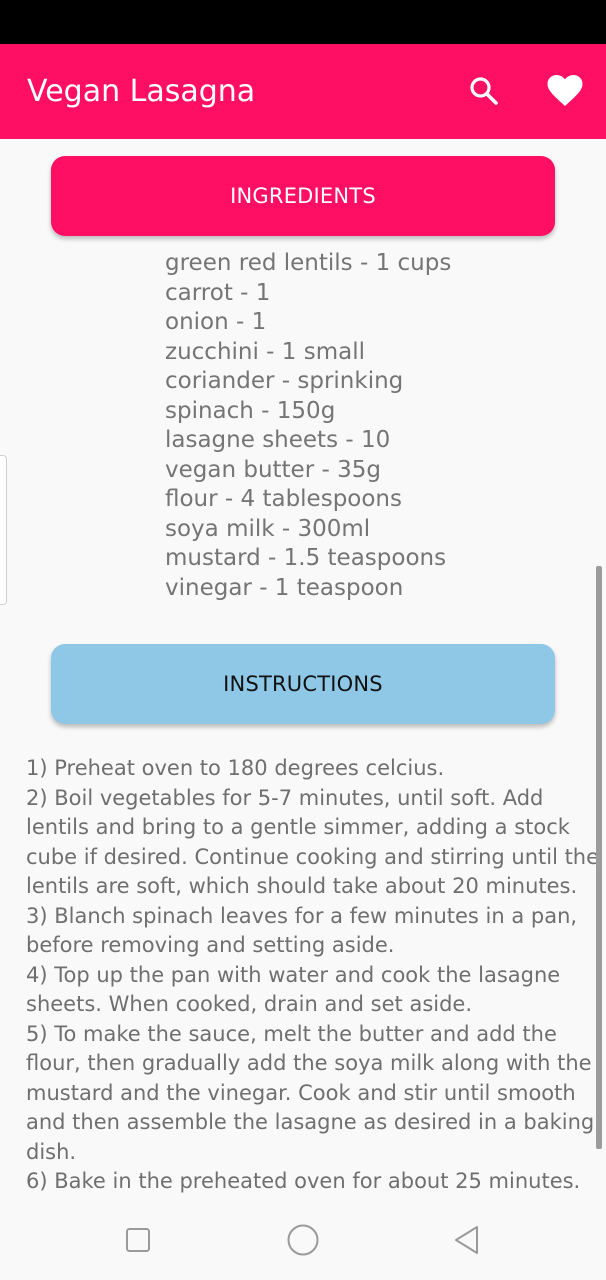 The width and height of the screenshot is (606, 1280). I want to click on search-icon, so click(484, 91).